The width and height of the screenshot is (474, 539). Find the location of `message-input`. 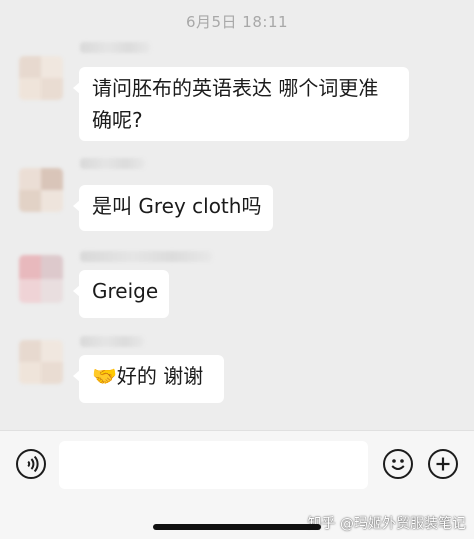

message-input is located at coordinates (213, 465).